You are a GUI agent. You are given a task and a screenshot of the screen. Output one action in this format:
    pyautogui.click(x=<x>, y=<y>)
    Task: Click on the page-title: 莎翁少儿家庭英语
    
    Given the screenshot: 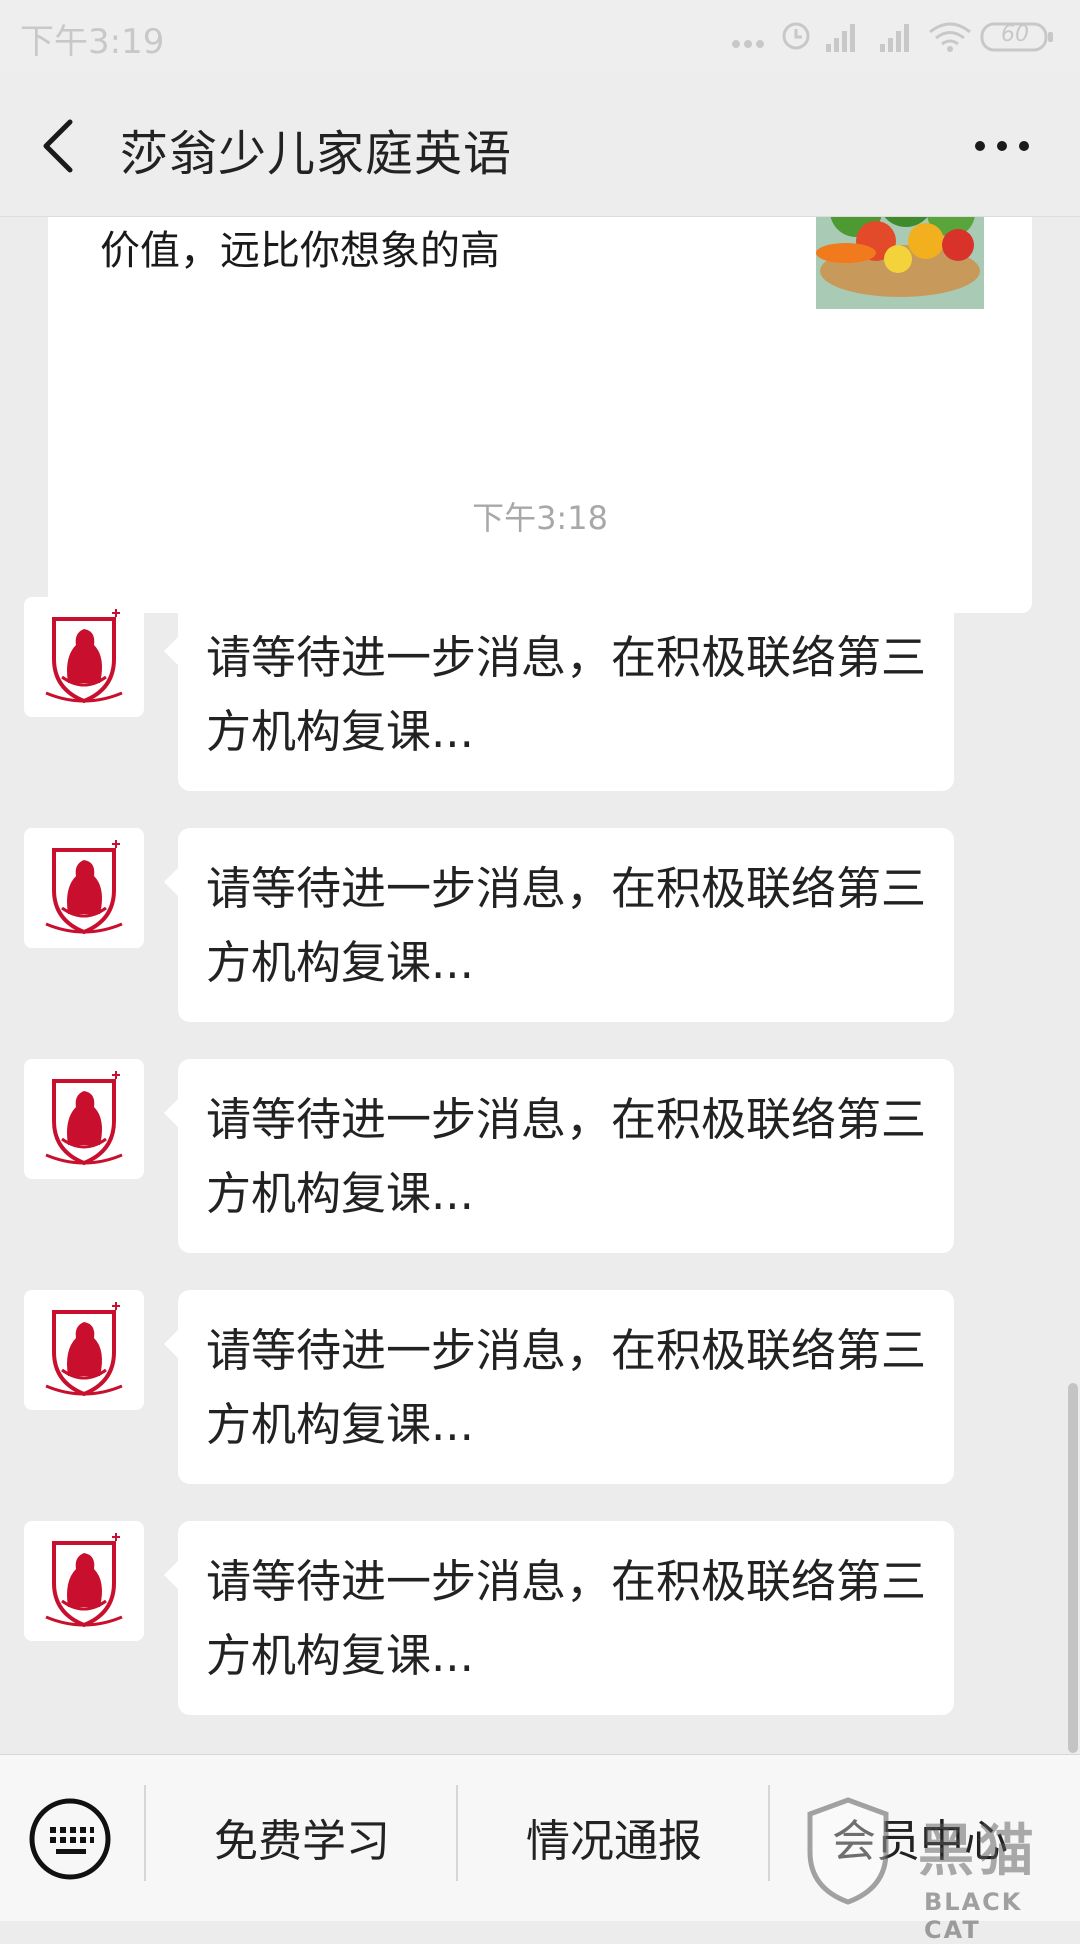 What is the action you would take?
    pyautogui.click(x=316, y=154)
    